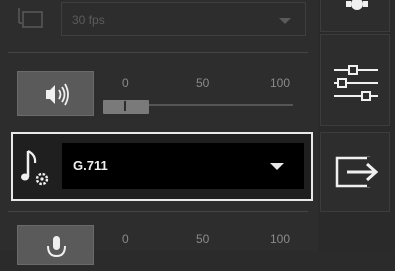 The width and height of the screenshot is (395, 271). Describe the element at coordinates (88, 20) in the screenshot. I see `frame-rate-value: 30 fps` at that location.